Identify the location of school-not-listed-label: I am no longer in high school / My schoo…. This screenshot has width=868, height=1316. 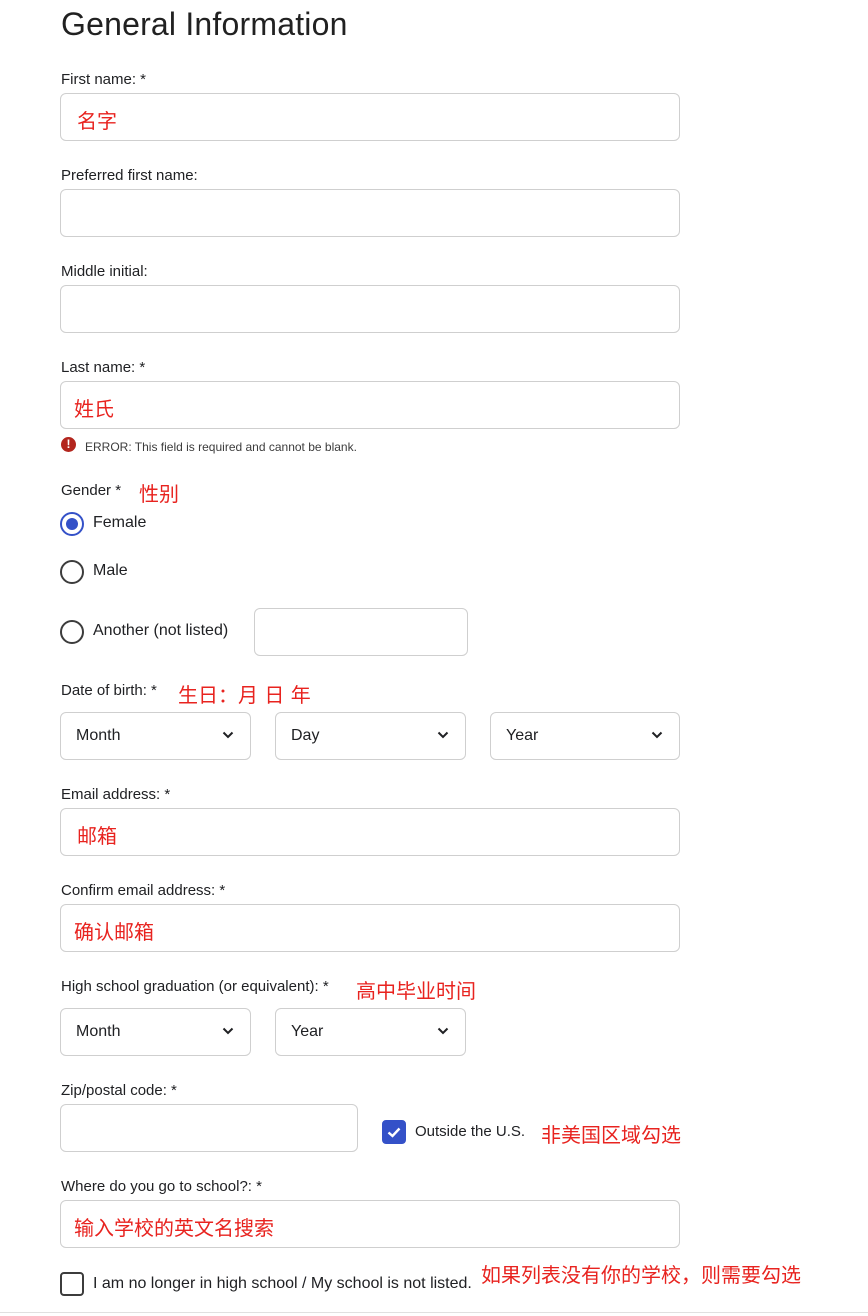
(282, 1283).